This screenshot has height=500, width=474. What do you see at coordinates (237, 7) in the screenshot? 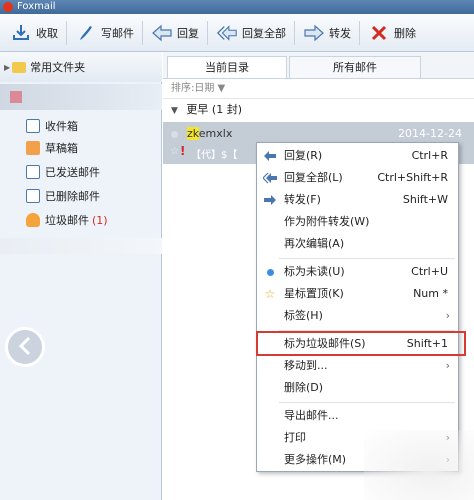
I see `title-bar: Foxmail` at bounding box center [237, 7].